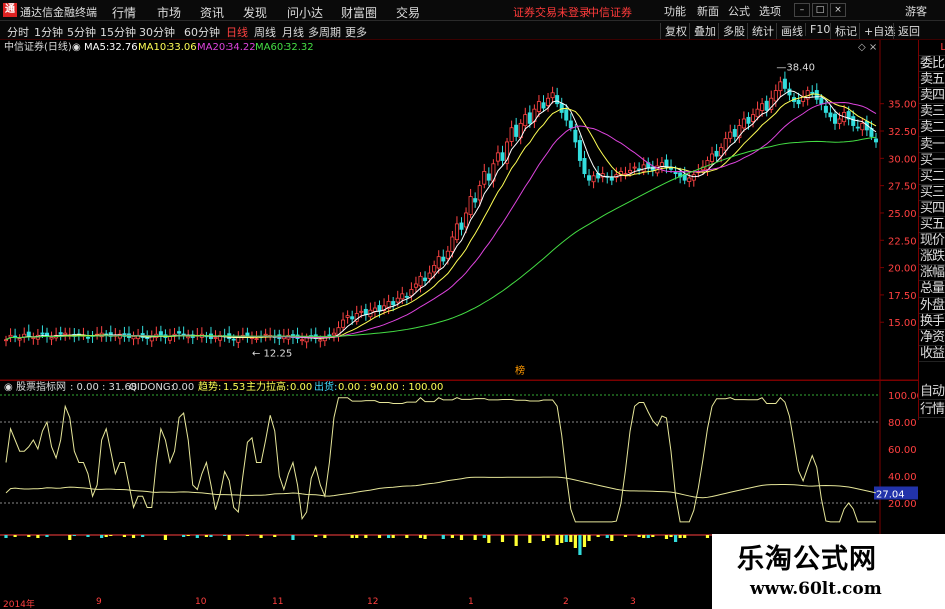 The width and height of the screenshot is (945, 609). I want to click on price-tick-label: 27.50, so click(902, 187).